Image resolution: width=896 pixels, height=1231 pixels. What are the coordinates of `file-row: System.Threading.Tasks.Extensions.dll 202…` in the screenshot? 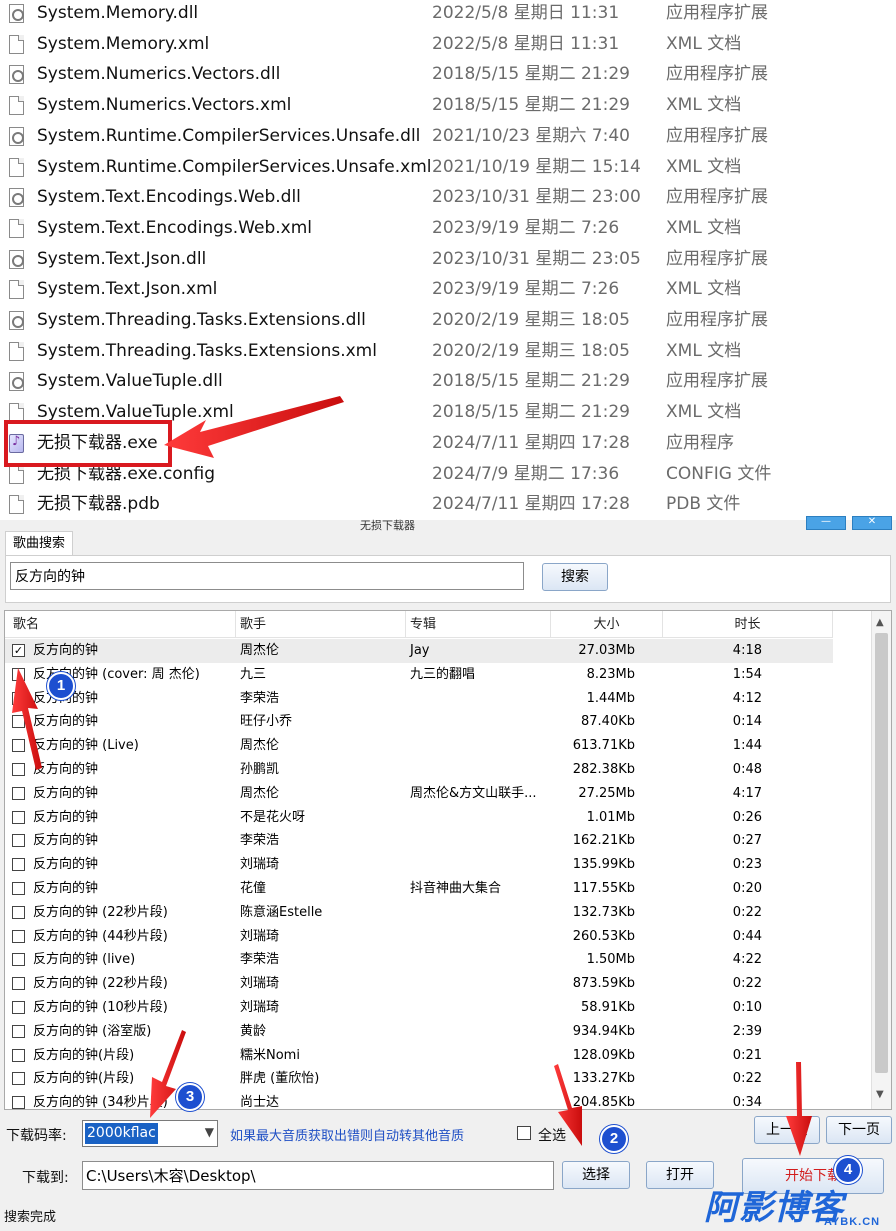 It's located at (448, 320).